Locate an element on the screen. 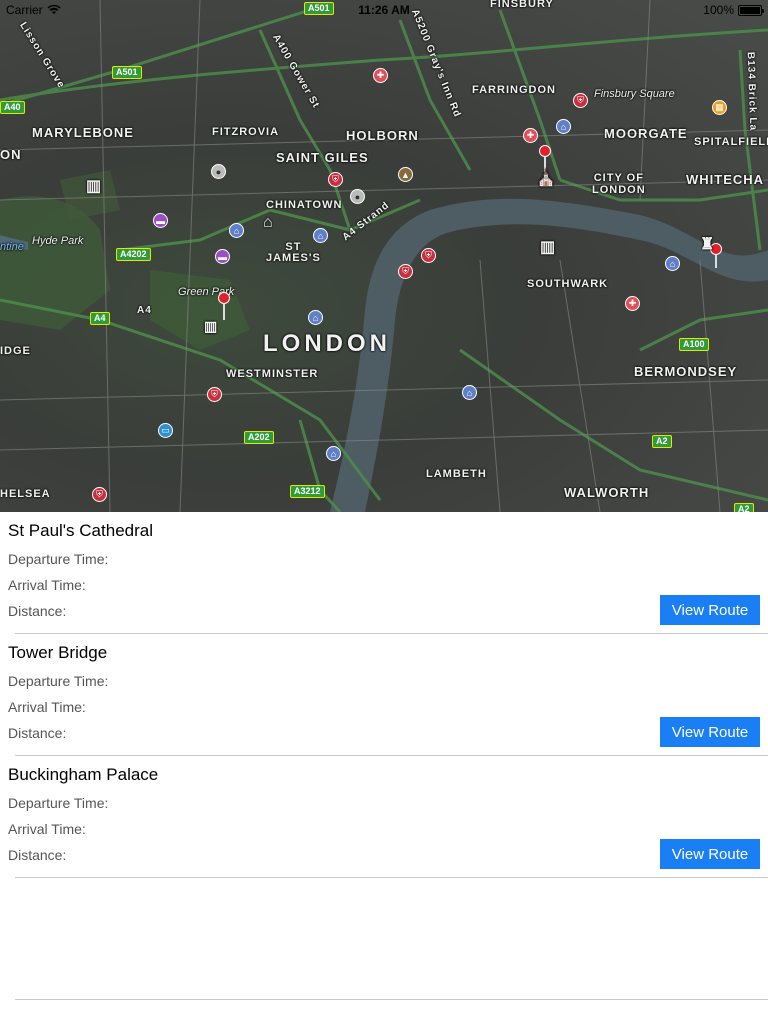  area-label-saint-giles: SAINT GILES is located at coordinates (322, 157).